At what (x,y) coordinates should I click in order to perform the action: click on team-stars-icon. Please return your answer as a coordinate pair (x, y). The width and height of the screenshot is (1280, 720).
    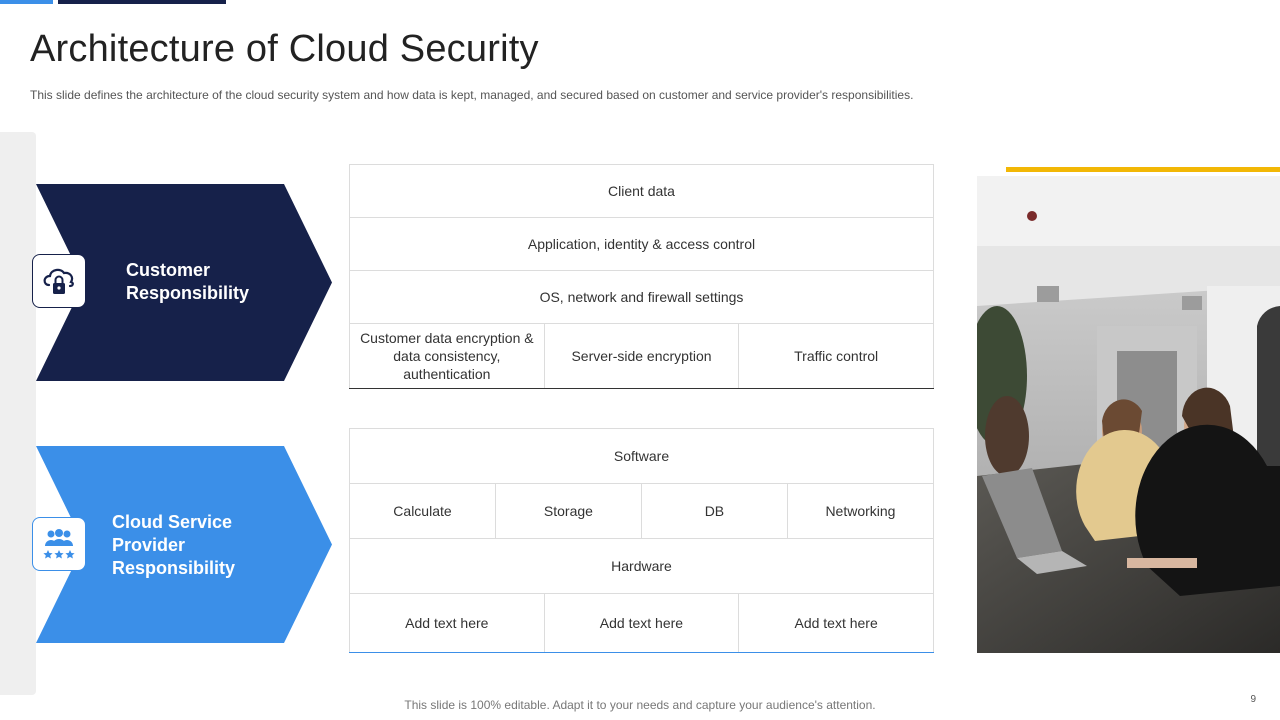
    Looking at the image, I should click on (59, 544).